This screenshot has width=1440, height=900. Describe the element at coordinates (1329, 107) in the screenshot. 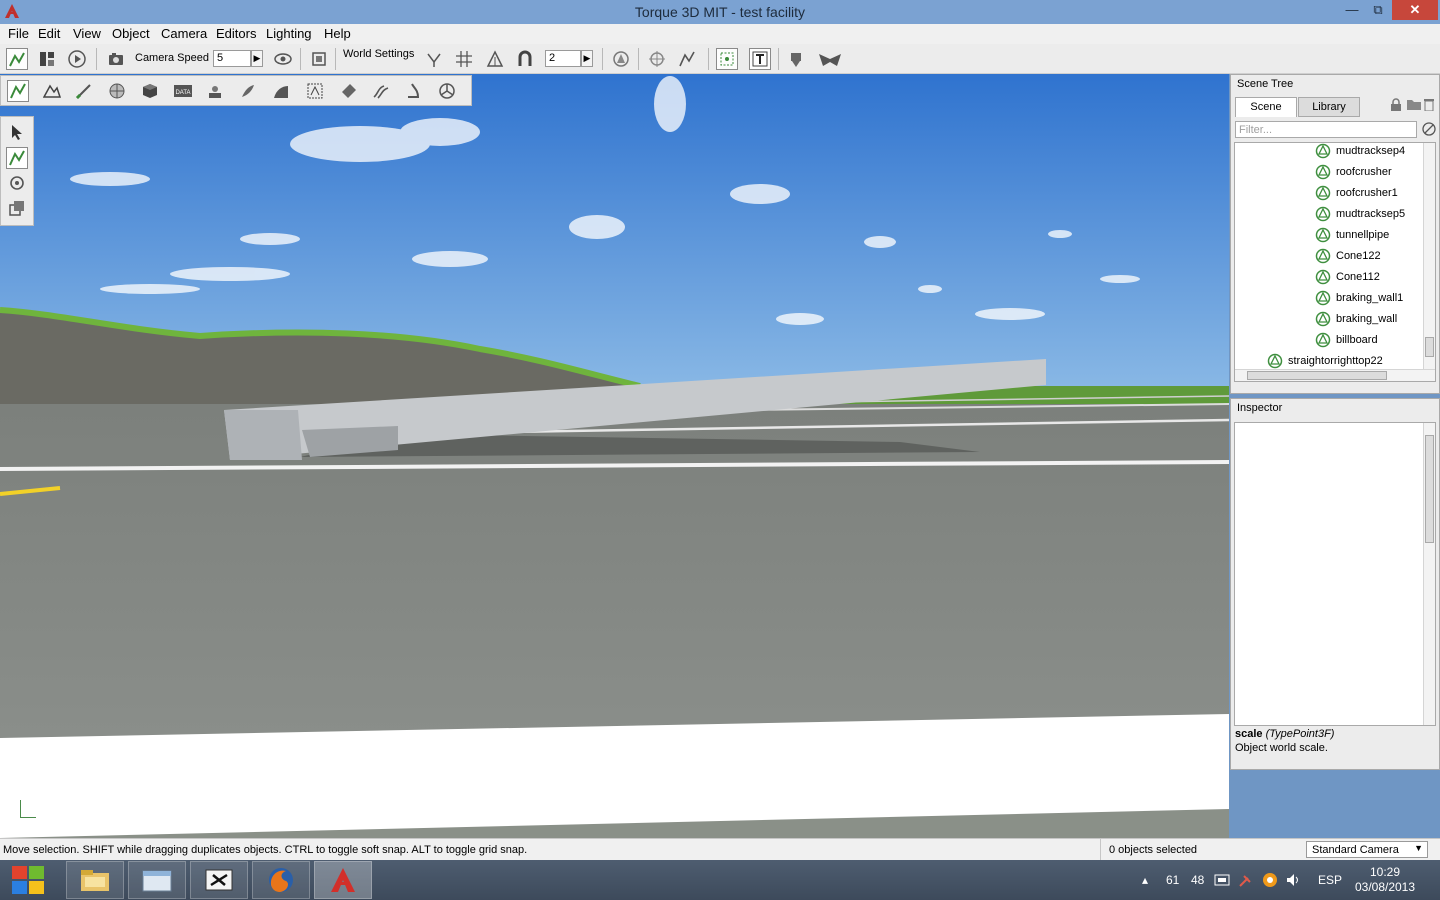

I see `tab-library: Library` at that location.